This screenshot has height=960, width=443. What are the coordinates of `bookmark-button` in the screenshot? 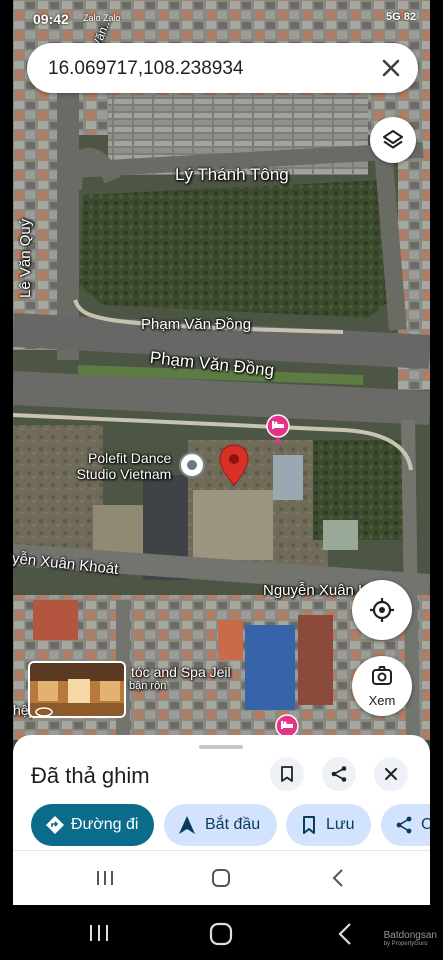 It's located at (287, 774).